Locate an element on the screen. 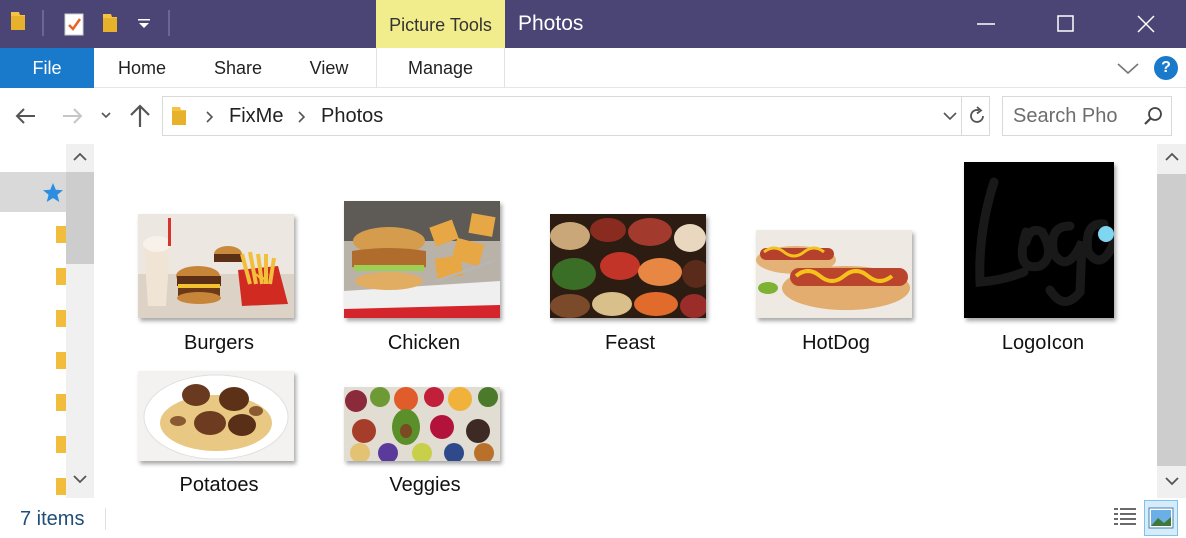  veggies-thumbnail is located at coordinates (422, 424).